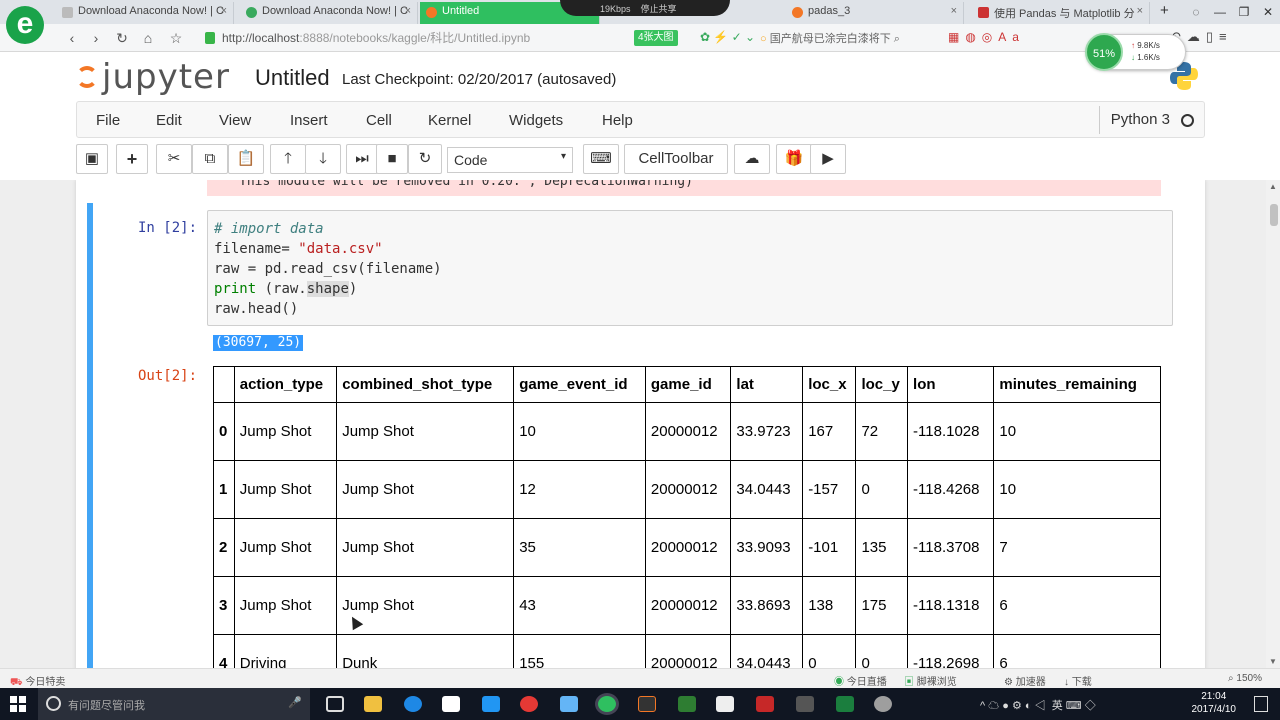 This screenshot has width=1280, height=720. What do you see at coordinates (92, 159) in the screenshot?
I see `save-button: ▣` at bounding box center [92, 159].